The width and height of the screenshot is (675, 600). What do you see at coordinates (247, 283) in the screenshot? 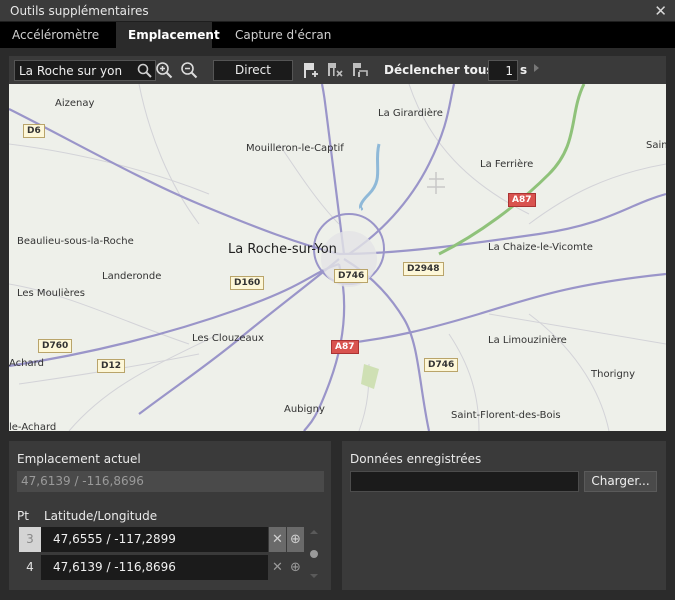
I see `road-shield: D160` at bounding box center [247, 283].